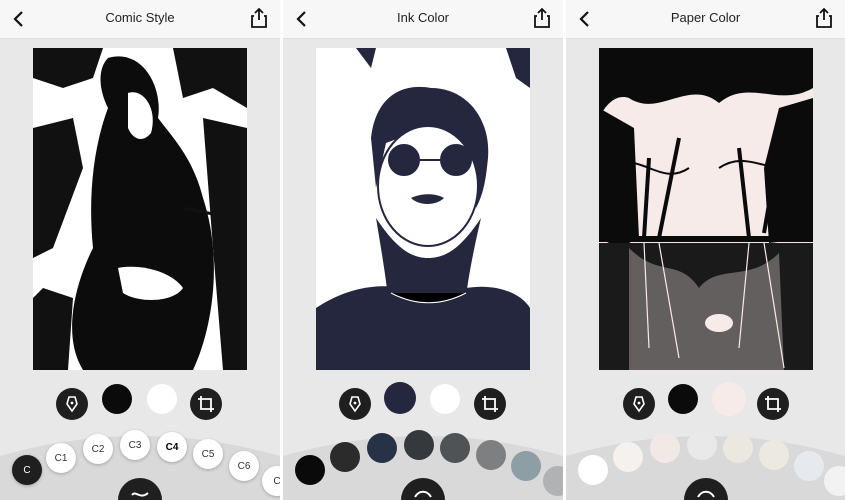  I want to click on page-title: Comic Style, so click(140, 17).